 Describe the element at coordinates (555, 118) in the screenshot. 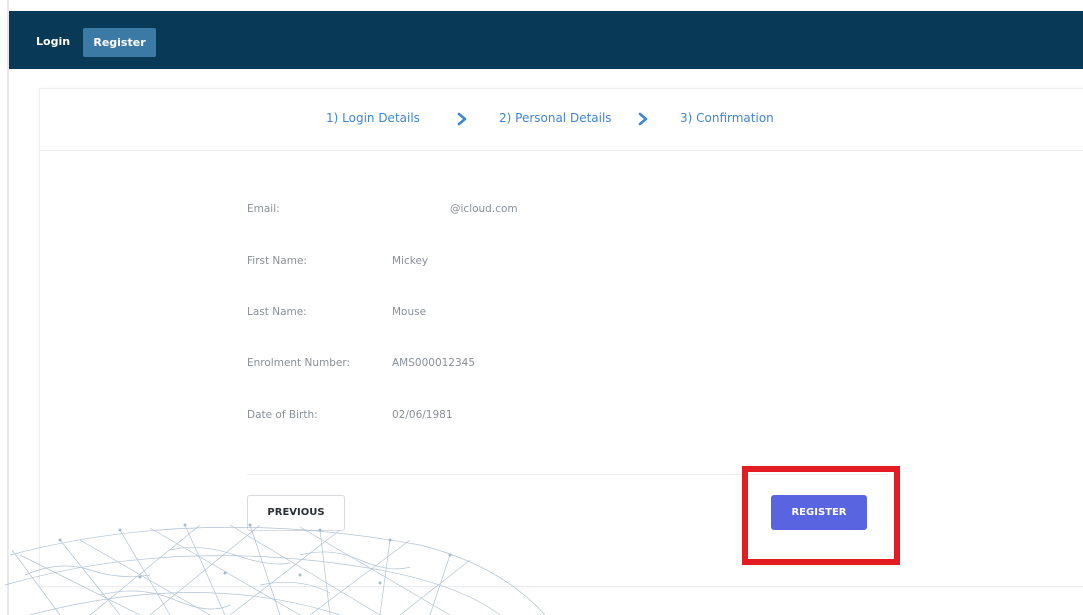

I see `step-personal-details: 2) Personal Details` at that location.